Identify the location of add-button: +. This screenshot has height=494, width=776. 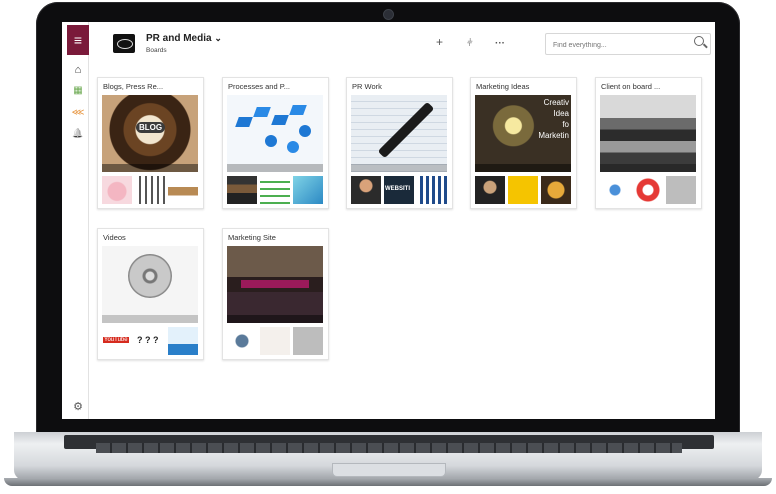
(439, 42).